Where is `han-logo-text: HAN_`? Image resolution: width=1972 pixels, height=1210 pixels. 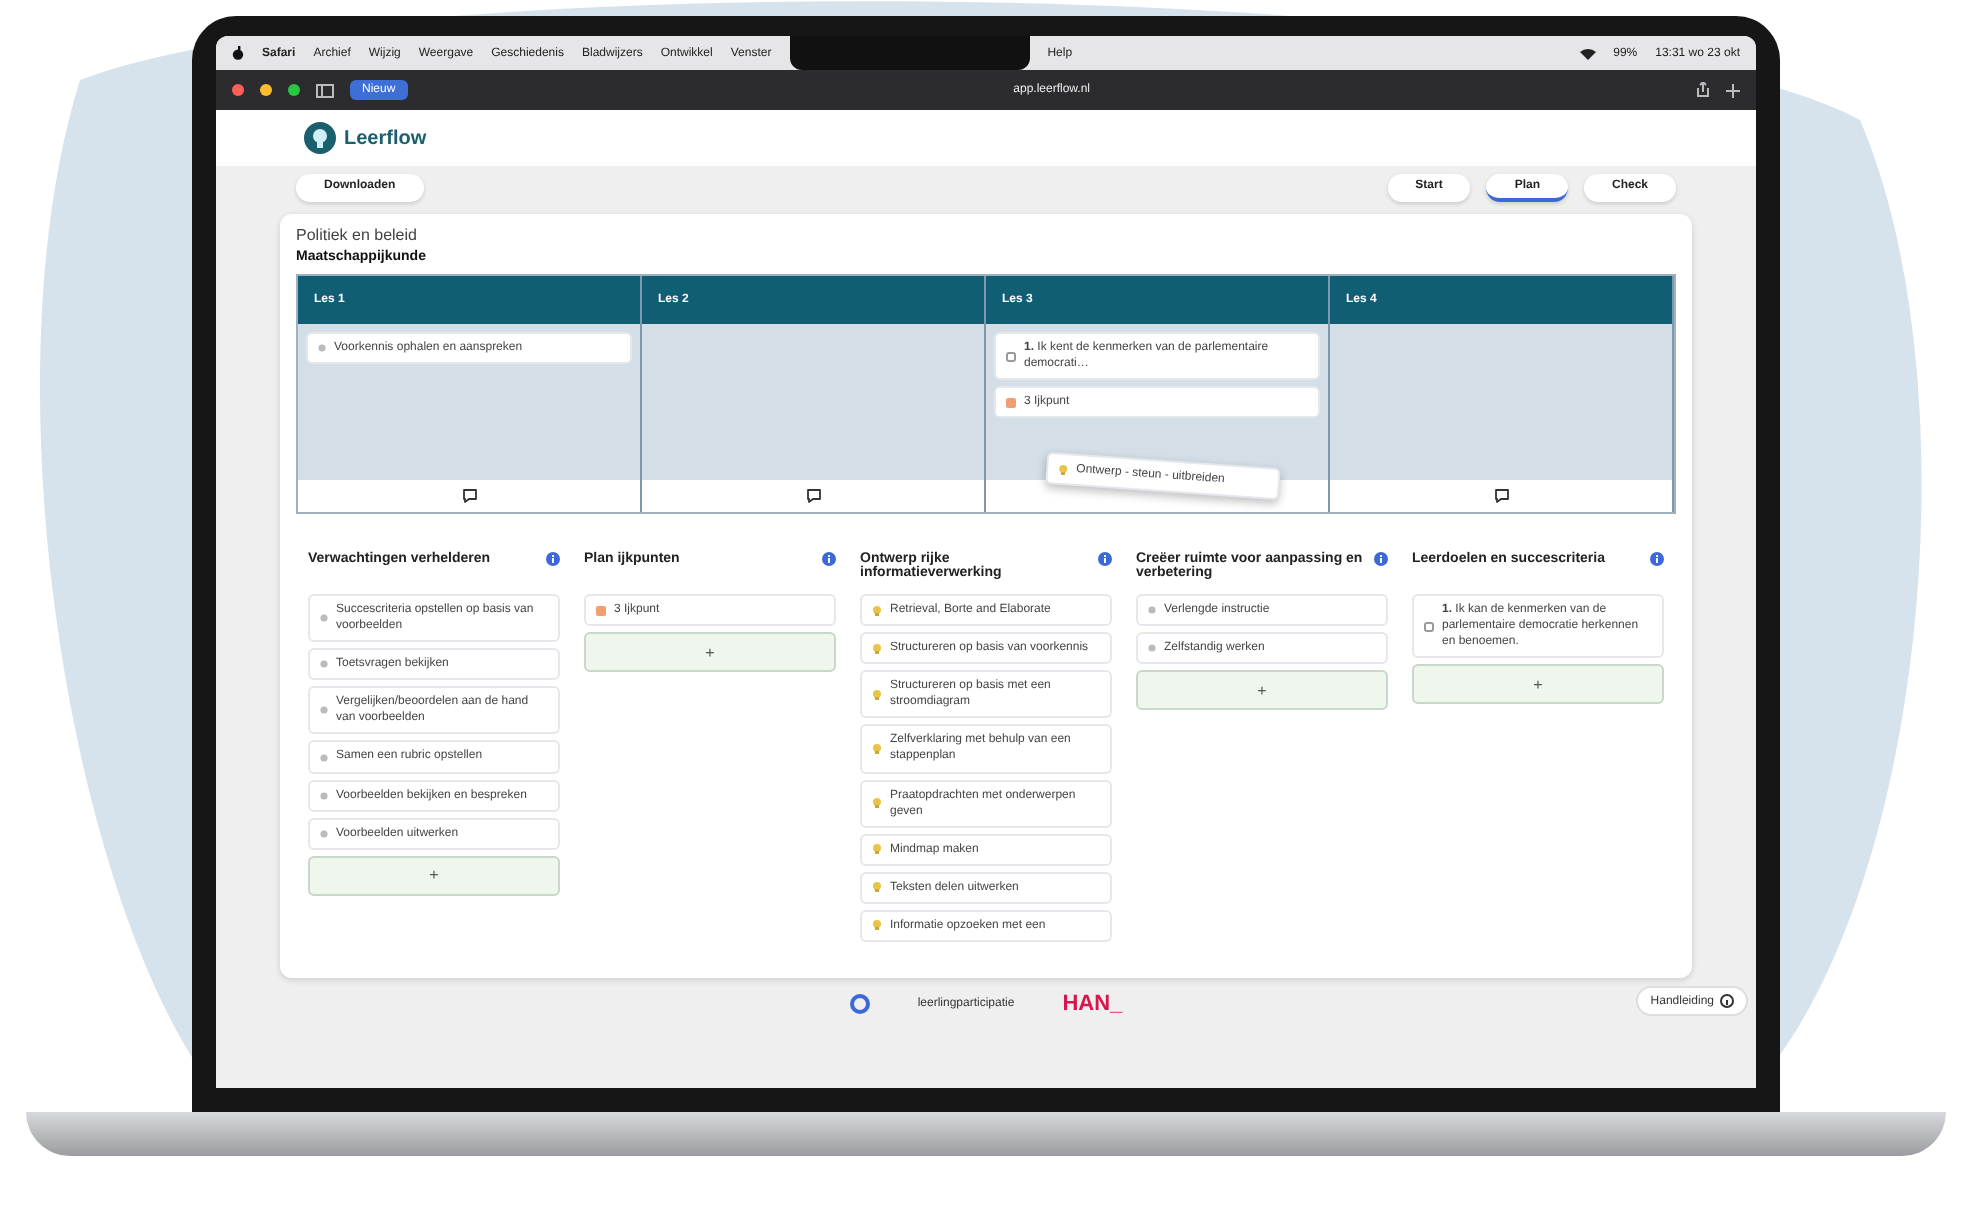
han-logo-text: HAN_ is located at coordinates (1092, 1004).